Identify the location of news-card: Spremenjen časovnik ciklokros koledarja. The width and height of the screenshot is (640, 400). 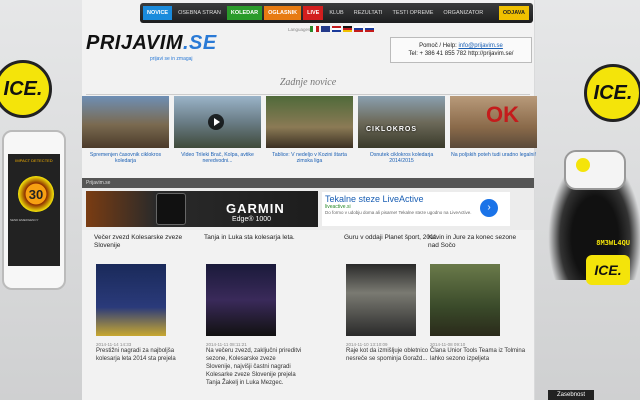
(125, 134).